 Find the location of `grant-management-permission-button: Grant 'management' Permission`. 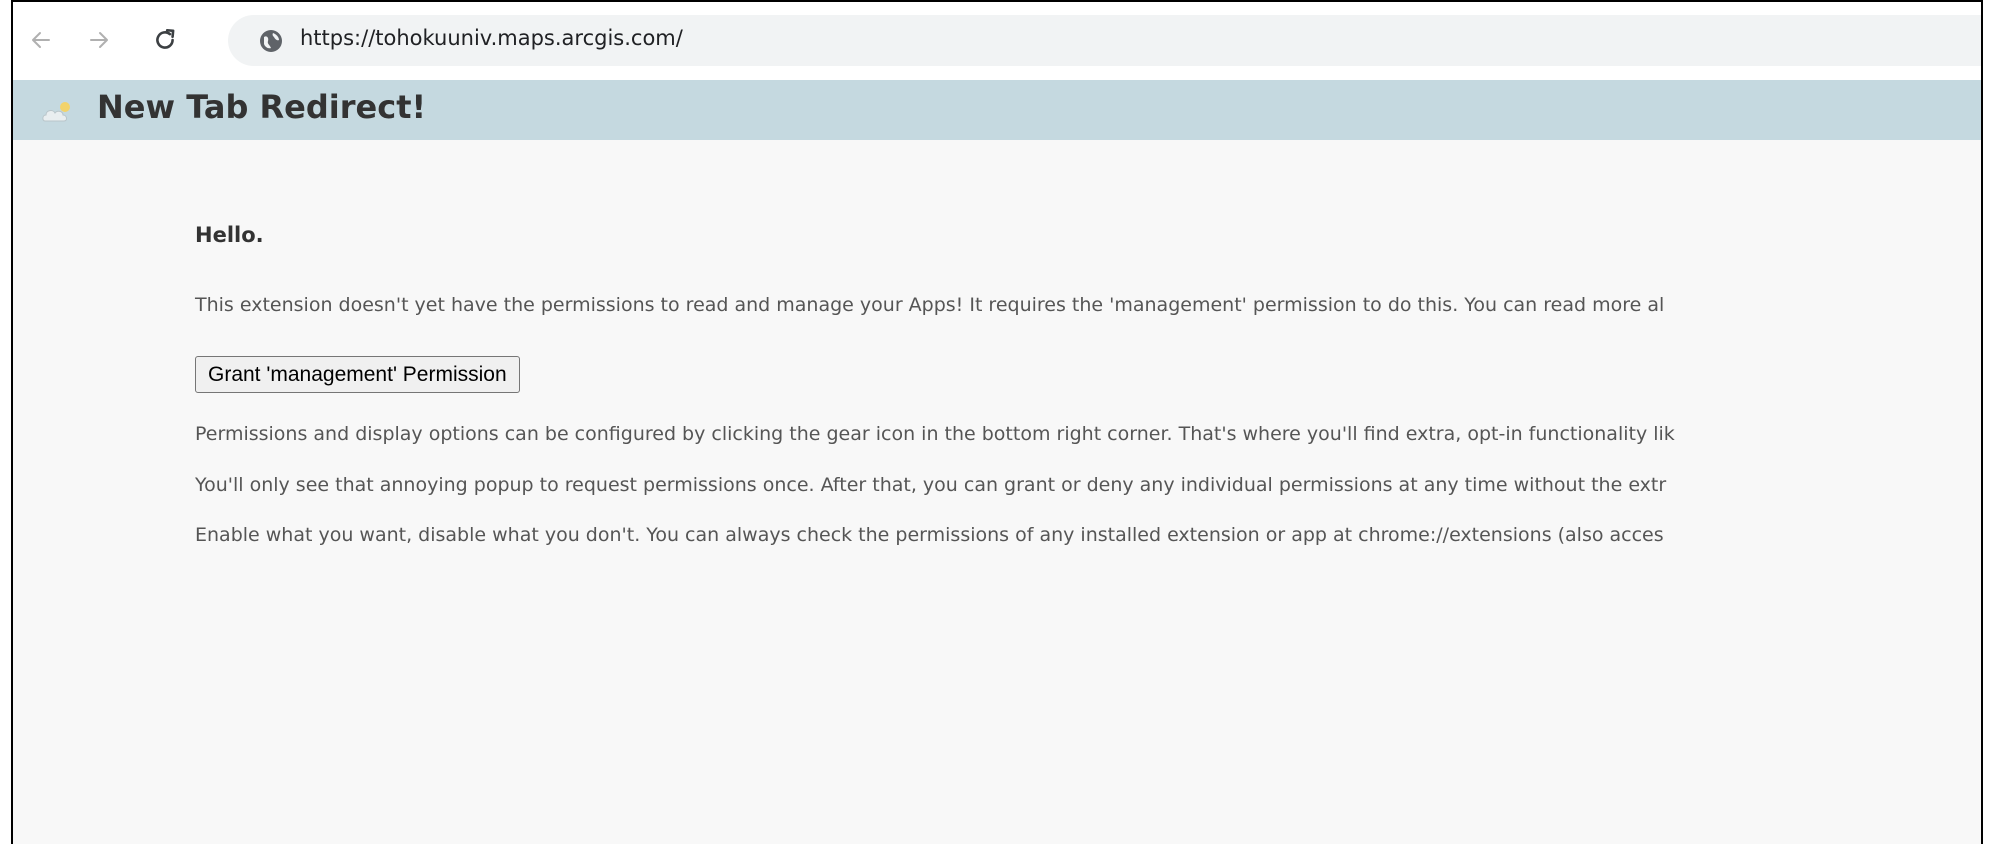

grant-management-permission-button: Grant 'management' Permission is located at coordinates (357, 374).